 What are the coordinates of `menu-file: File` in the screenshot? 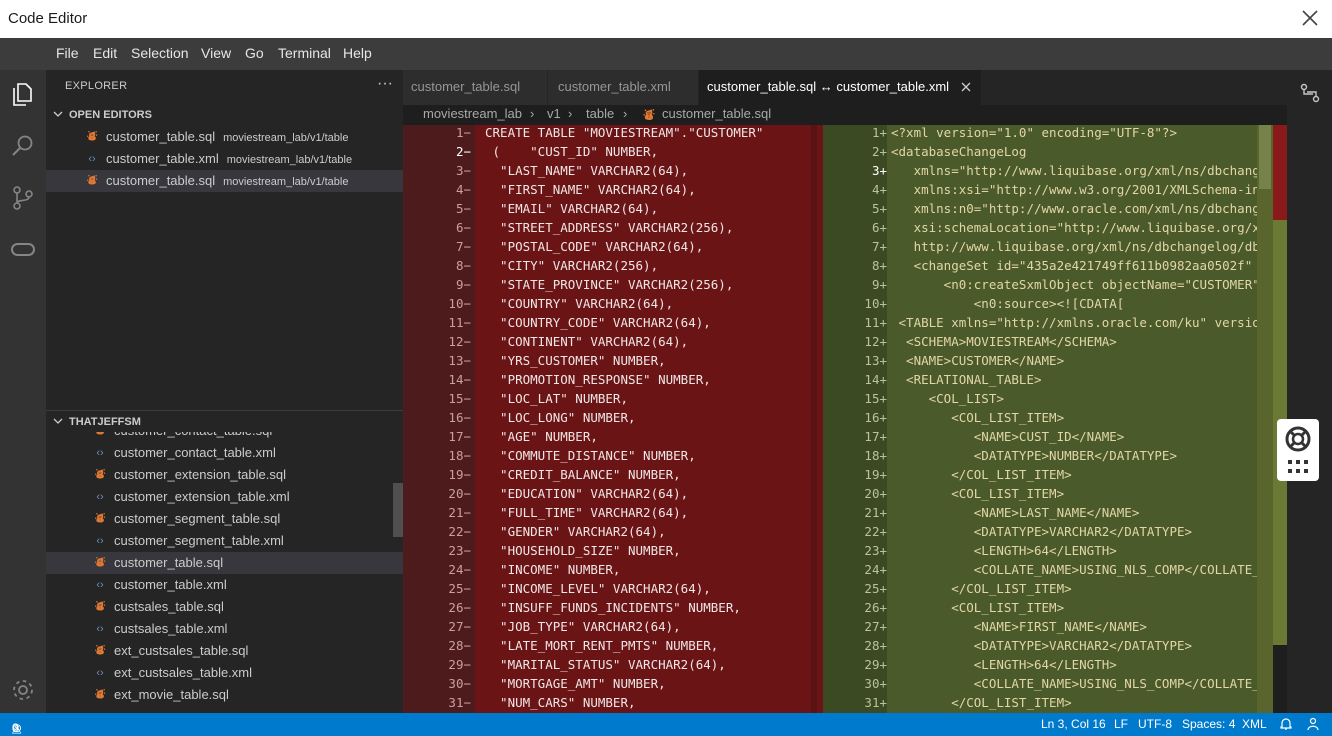 It's located at (67, 53).